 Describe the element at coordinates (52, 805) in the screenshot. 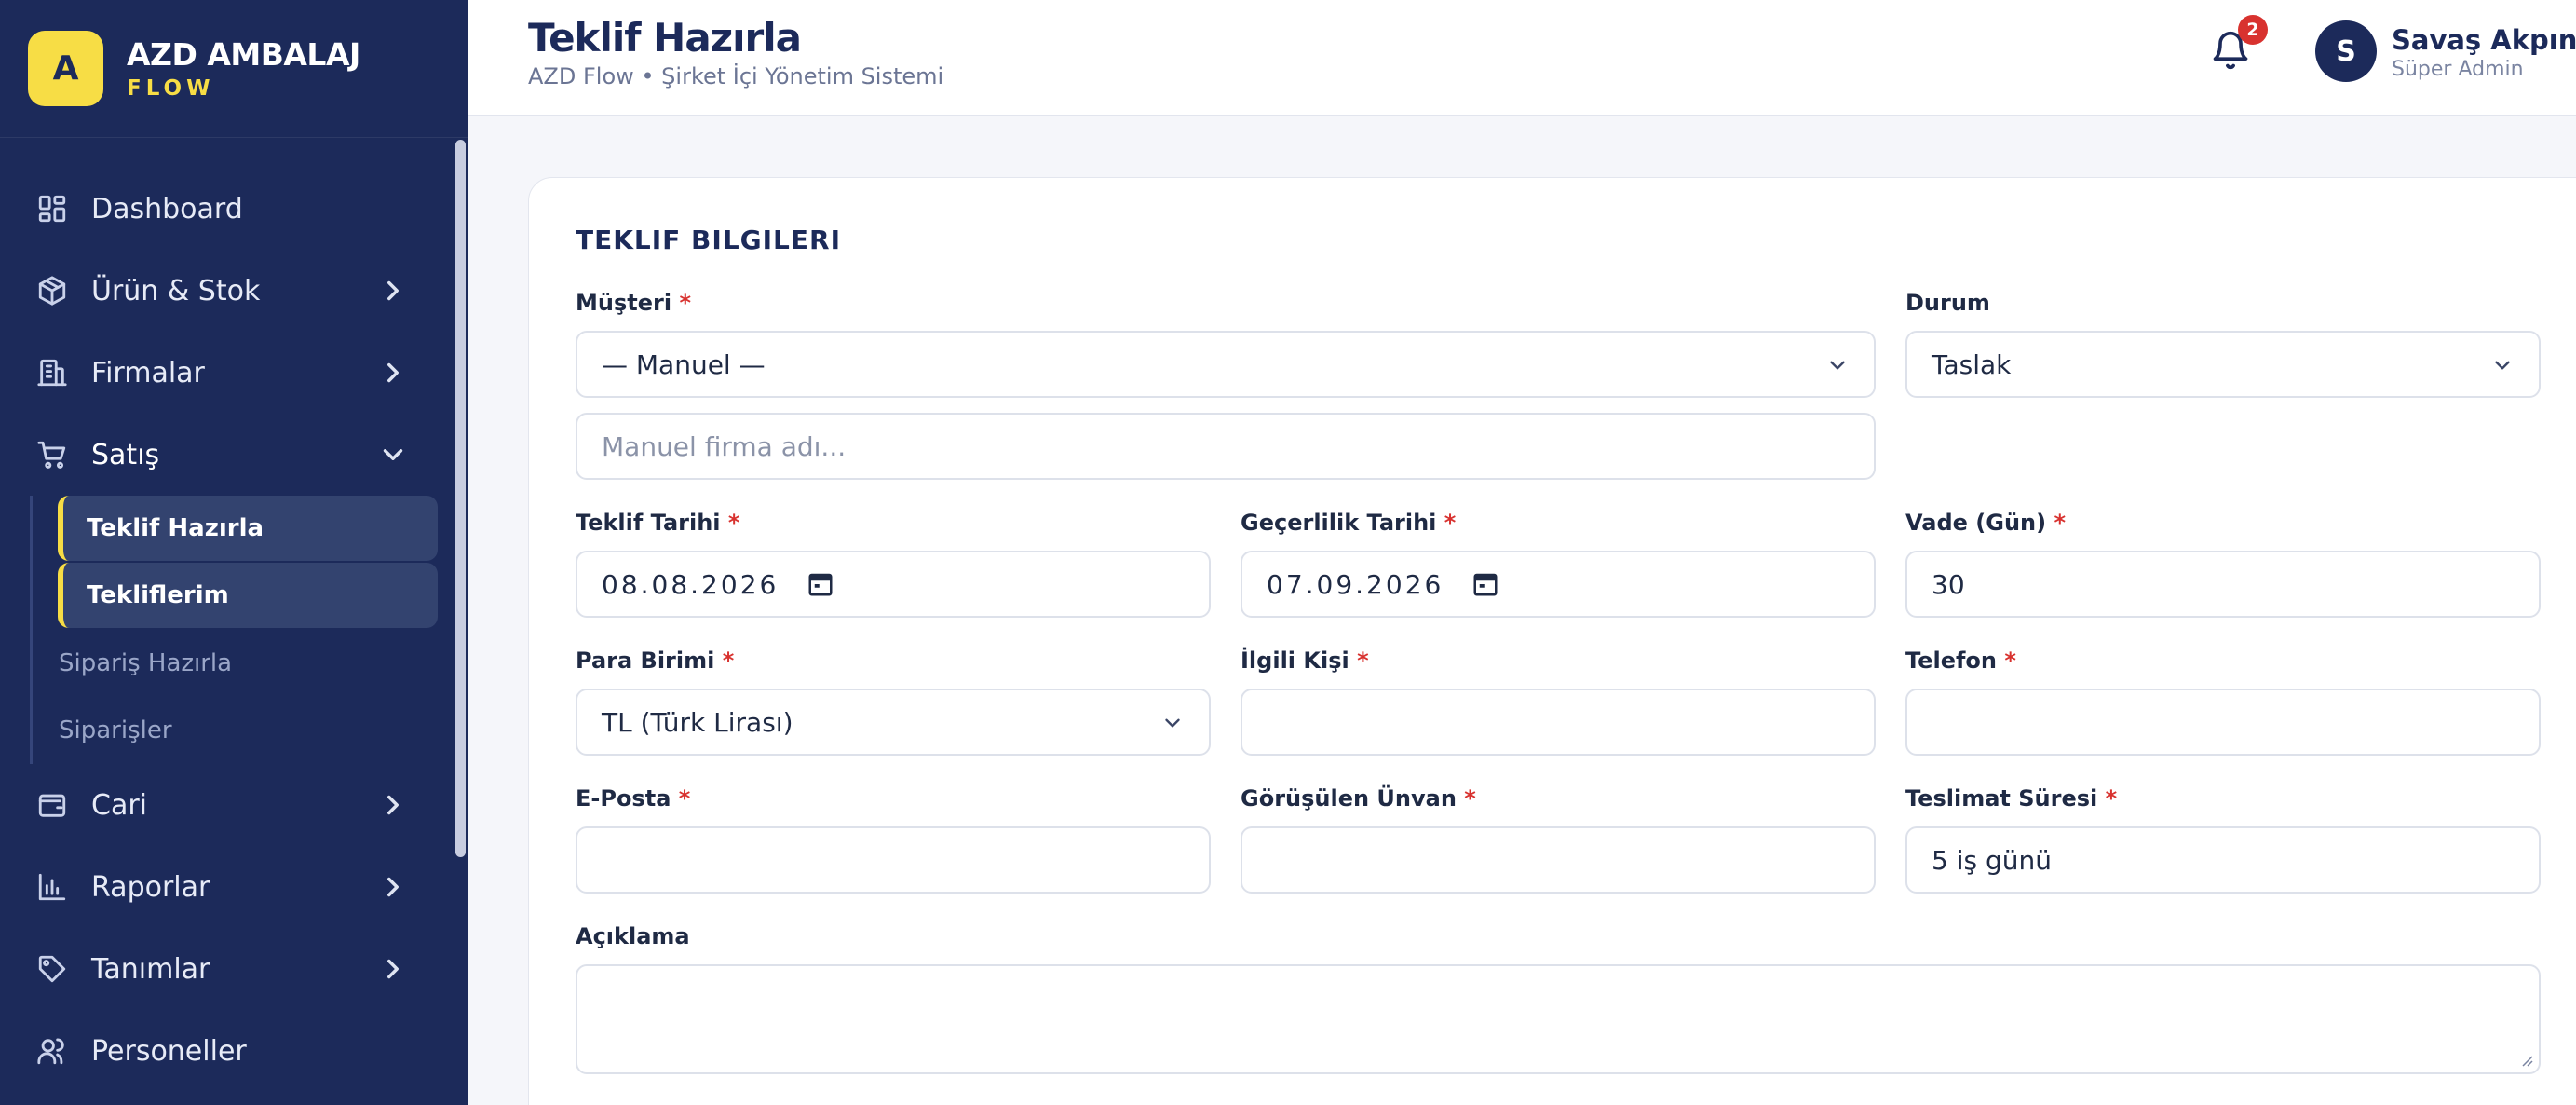

I see `wallet-icon` at that location.